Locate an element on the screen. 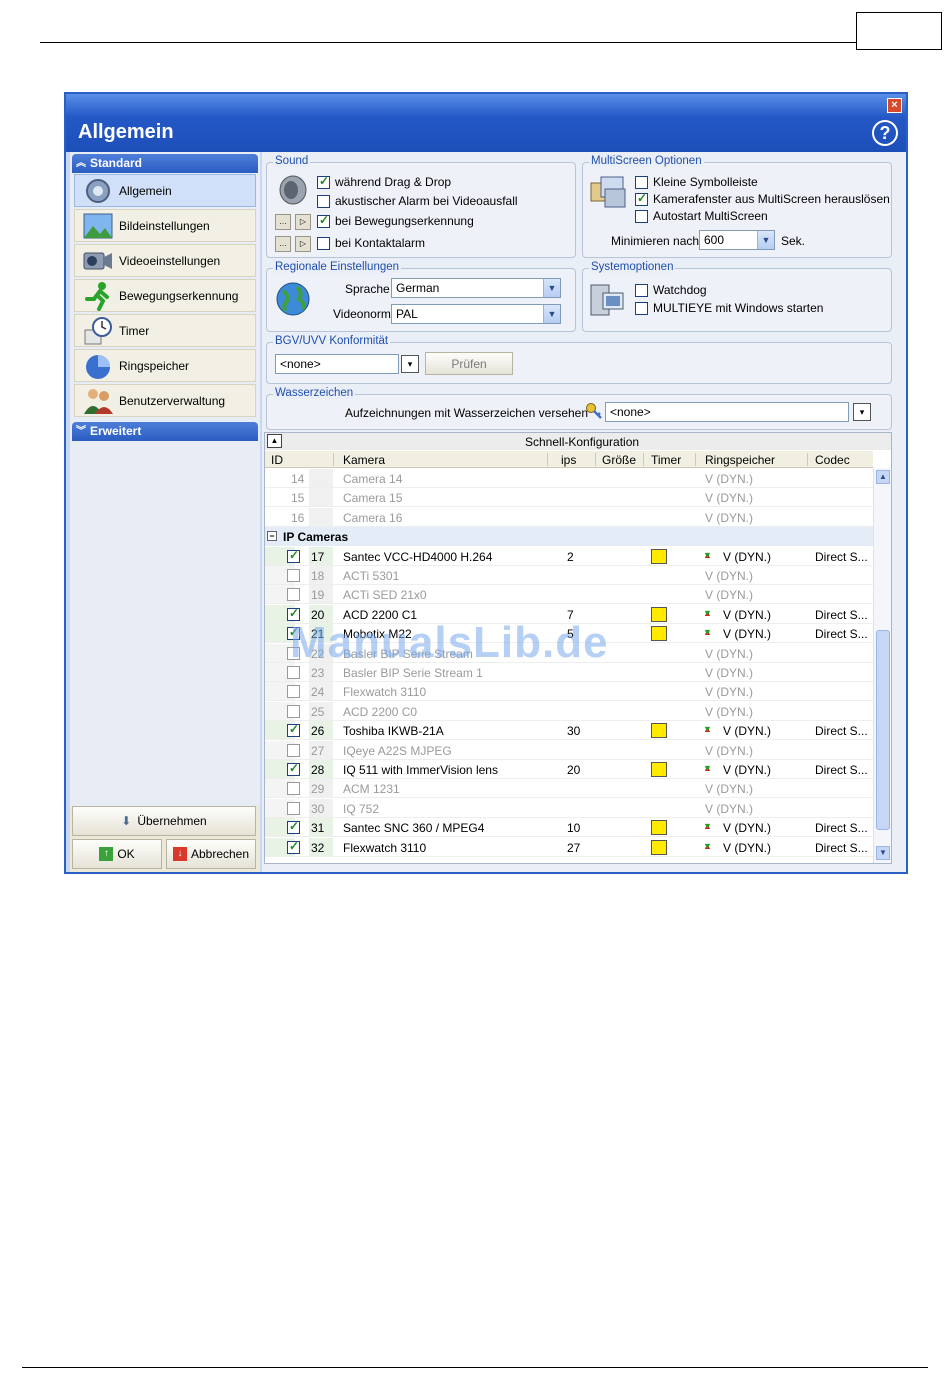  autostart-multiscreen-checkbox is located at coordinates (641, 216).